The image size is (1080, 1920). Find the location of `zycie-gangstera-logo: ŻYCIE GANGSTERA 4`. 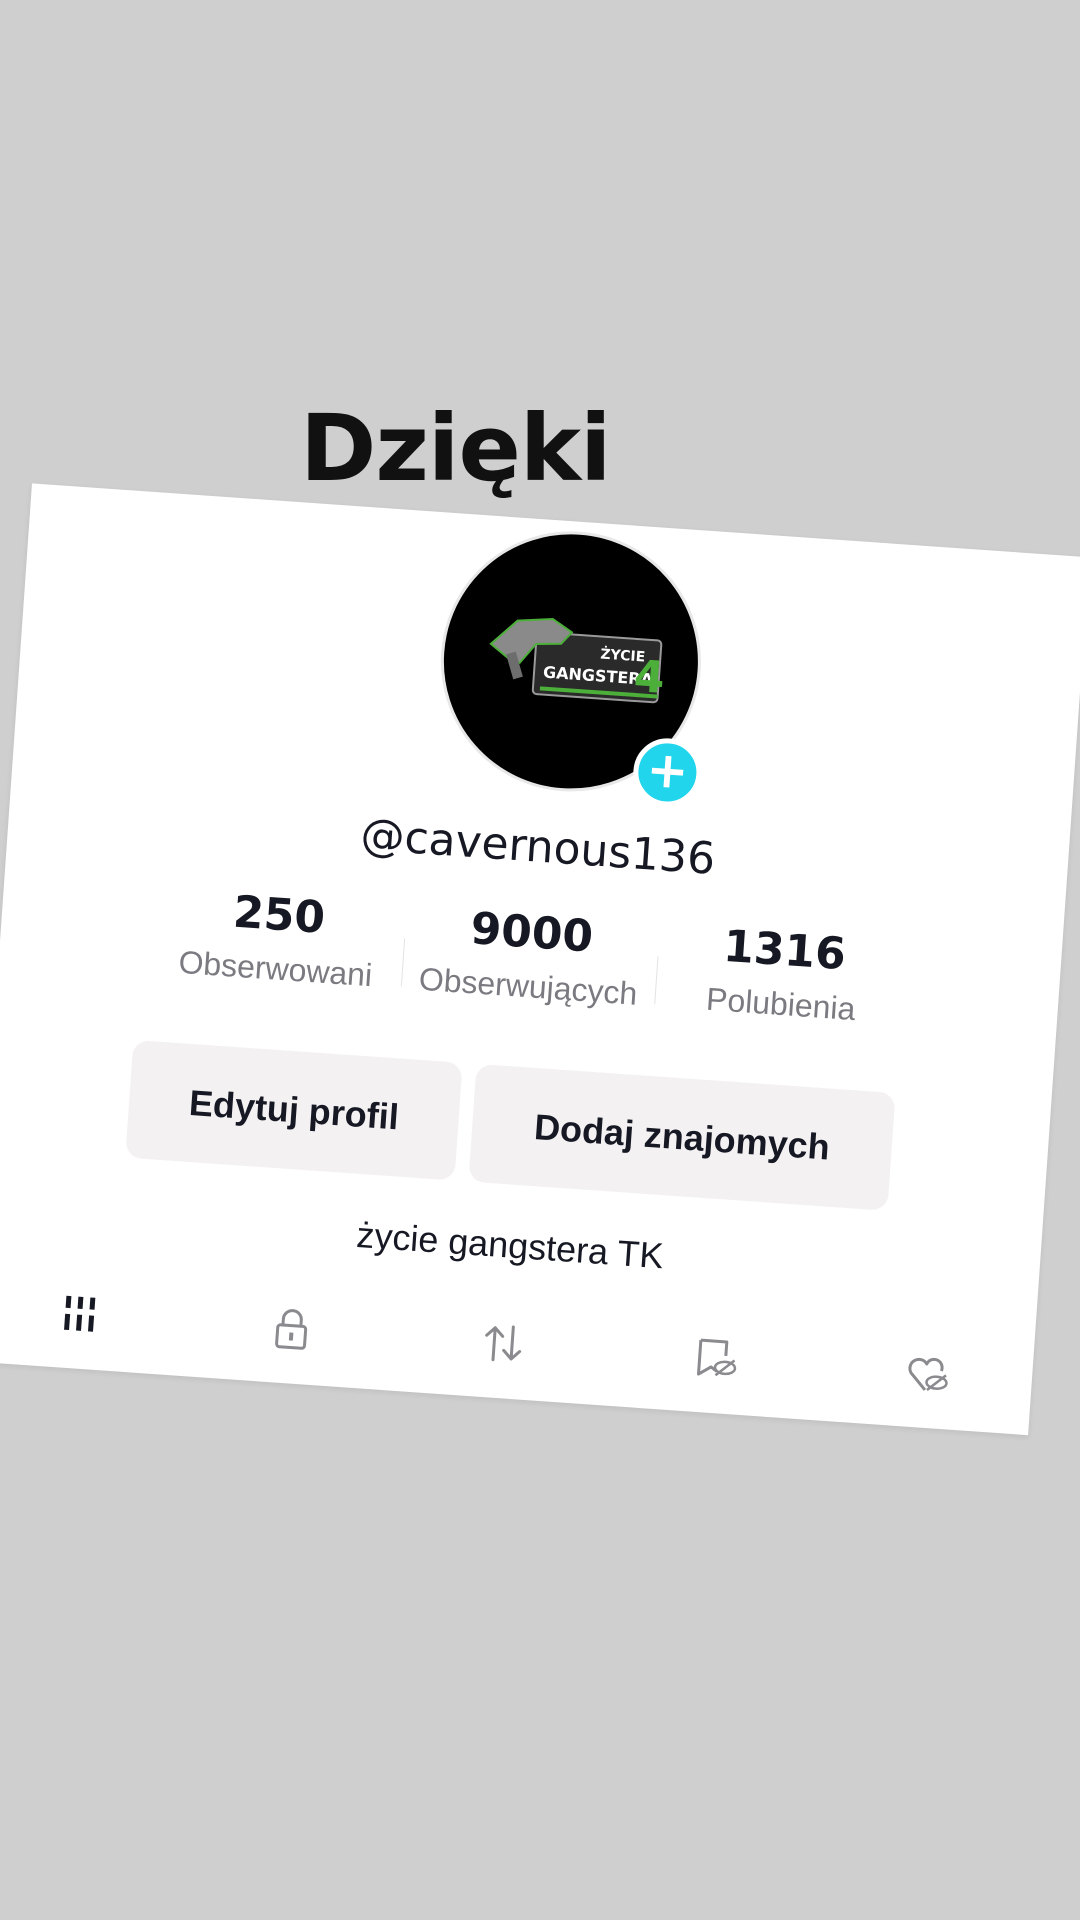

zycie-gangstera-logo: ŻYCIE GANGSTERA 4 is located at coordinates (577, 661).